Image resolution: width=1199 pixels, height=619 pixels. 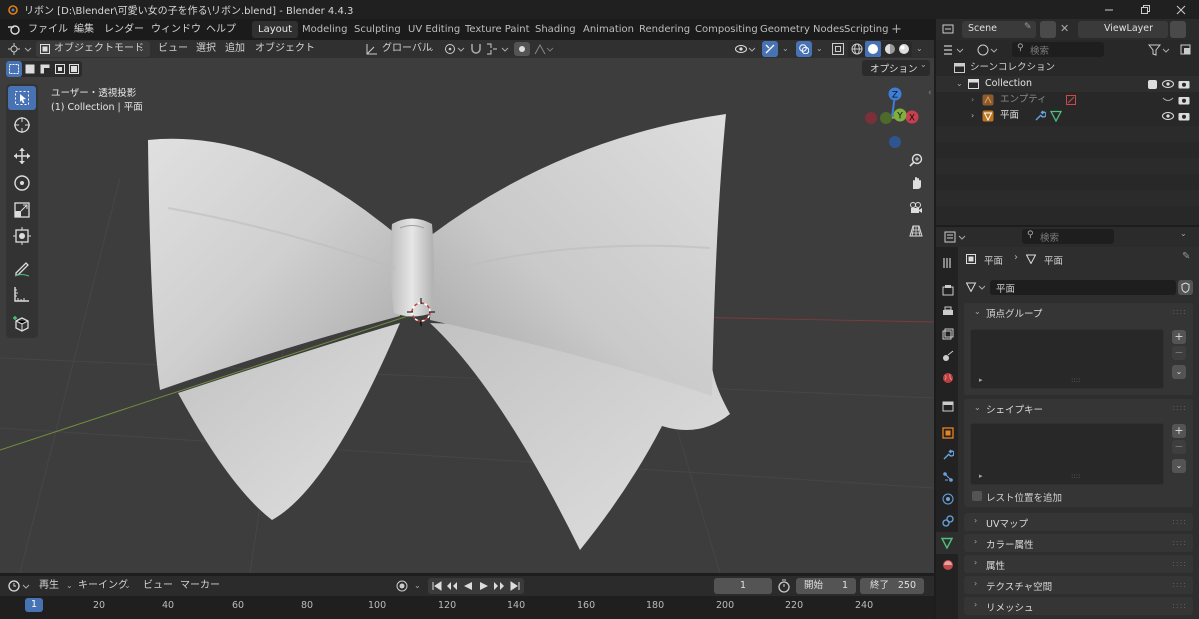 I want to click on new-collection-icon, so click(x=1186, y=50).